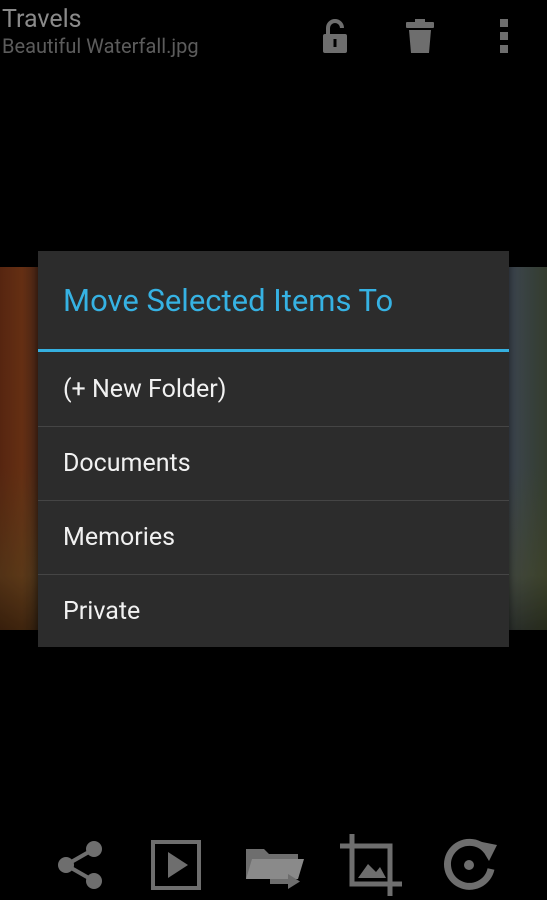  What do you see at coordinates (273, 463) in the screenshot?
I see `folder-item-documents: Documents` at bounding box center [273, 463].